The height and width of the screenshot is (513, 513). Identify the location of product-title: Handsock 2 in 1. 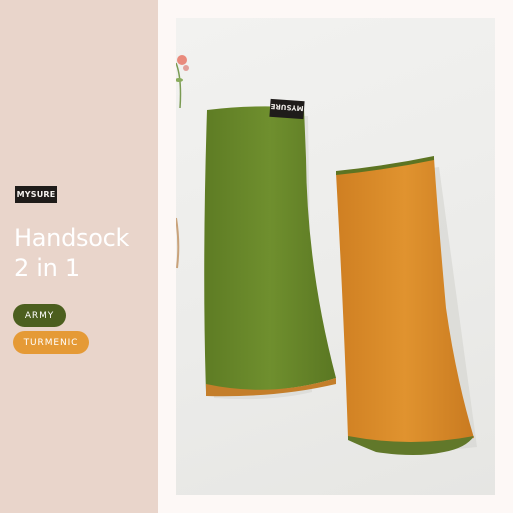
(71, 253).